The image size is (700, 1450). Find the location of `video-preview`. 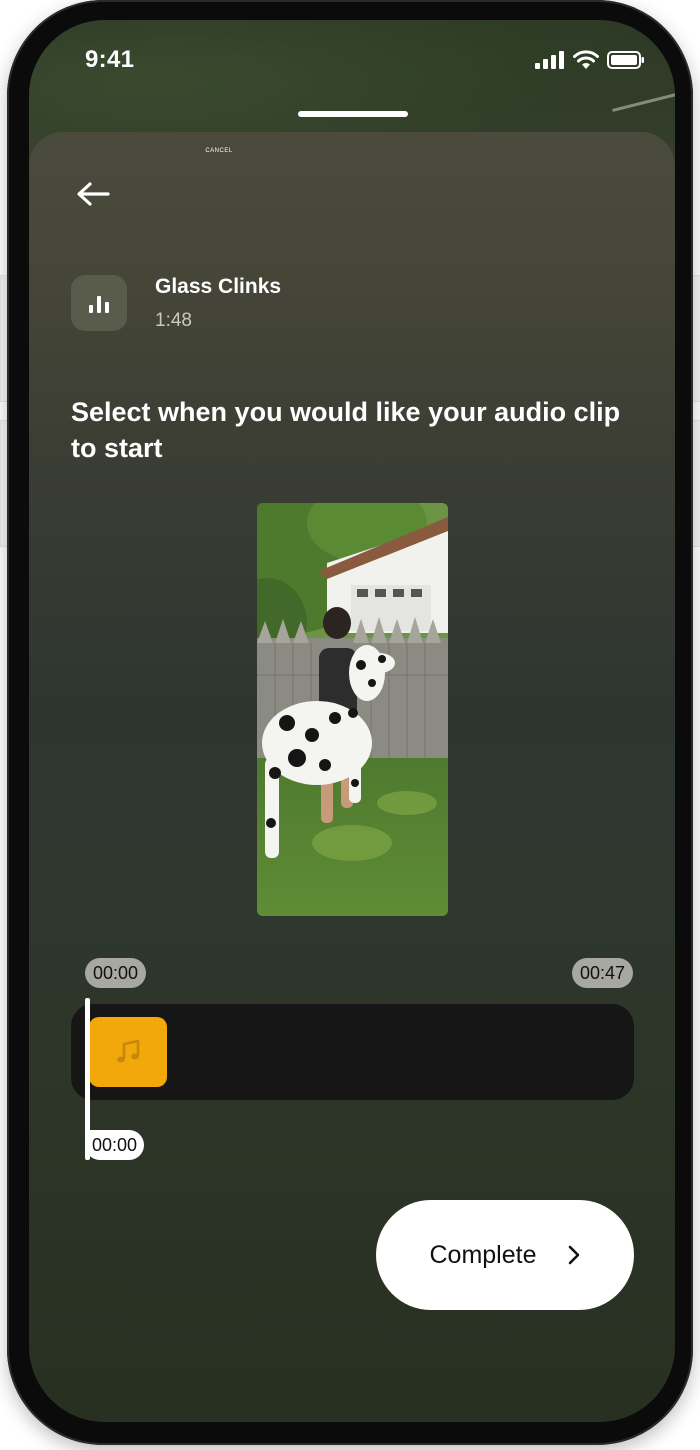

video-preview is located at coordinates (352, 709).